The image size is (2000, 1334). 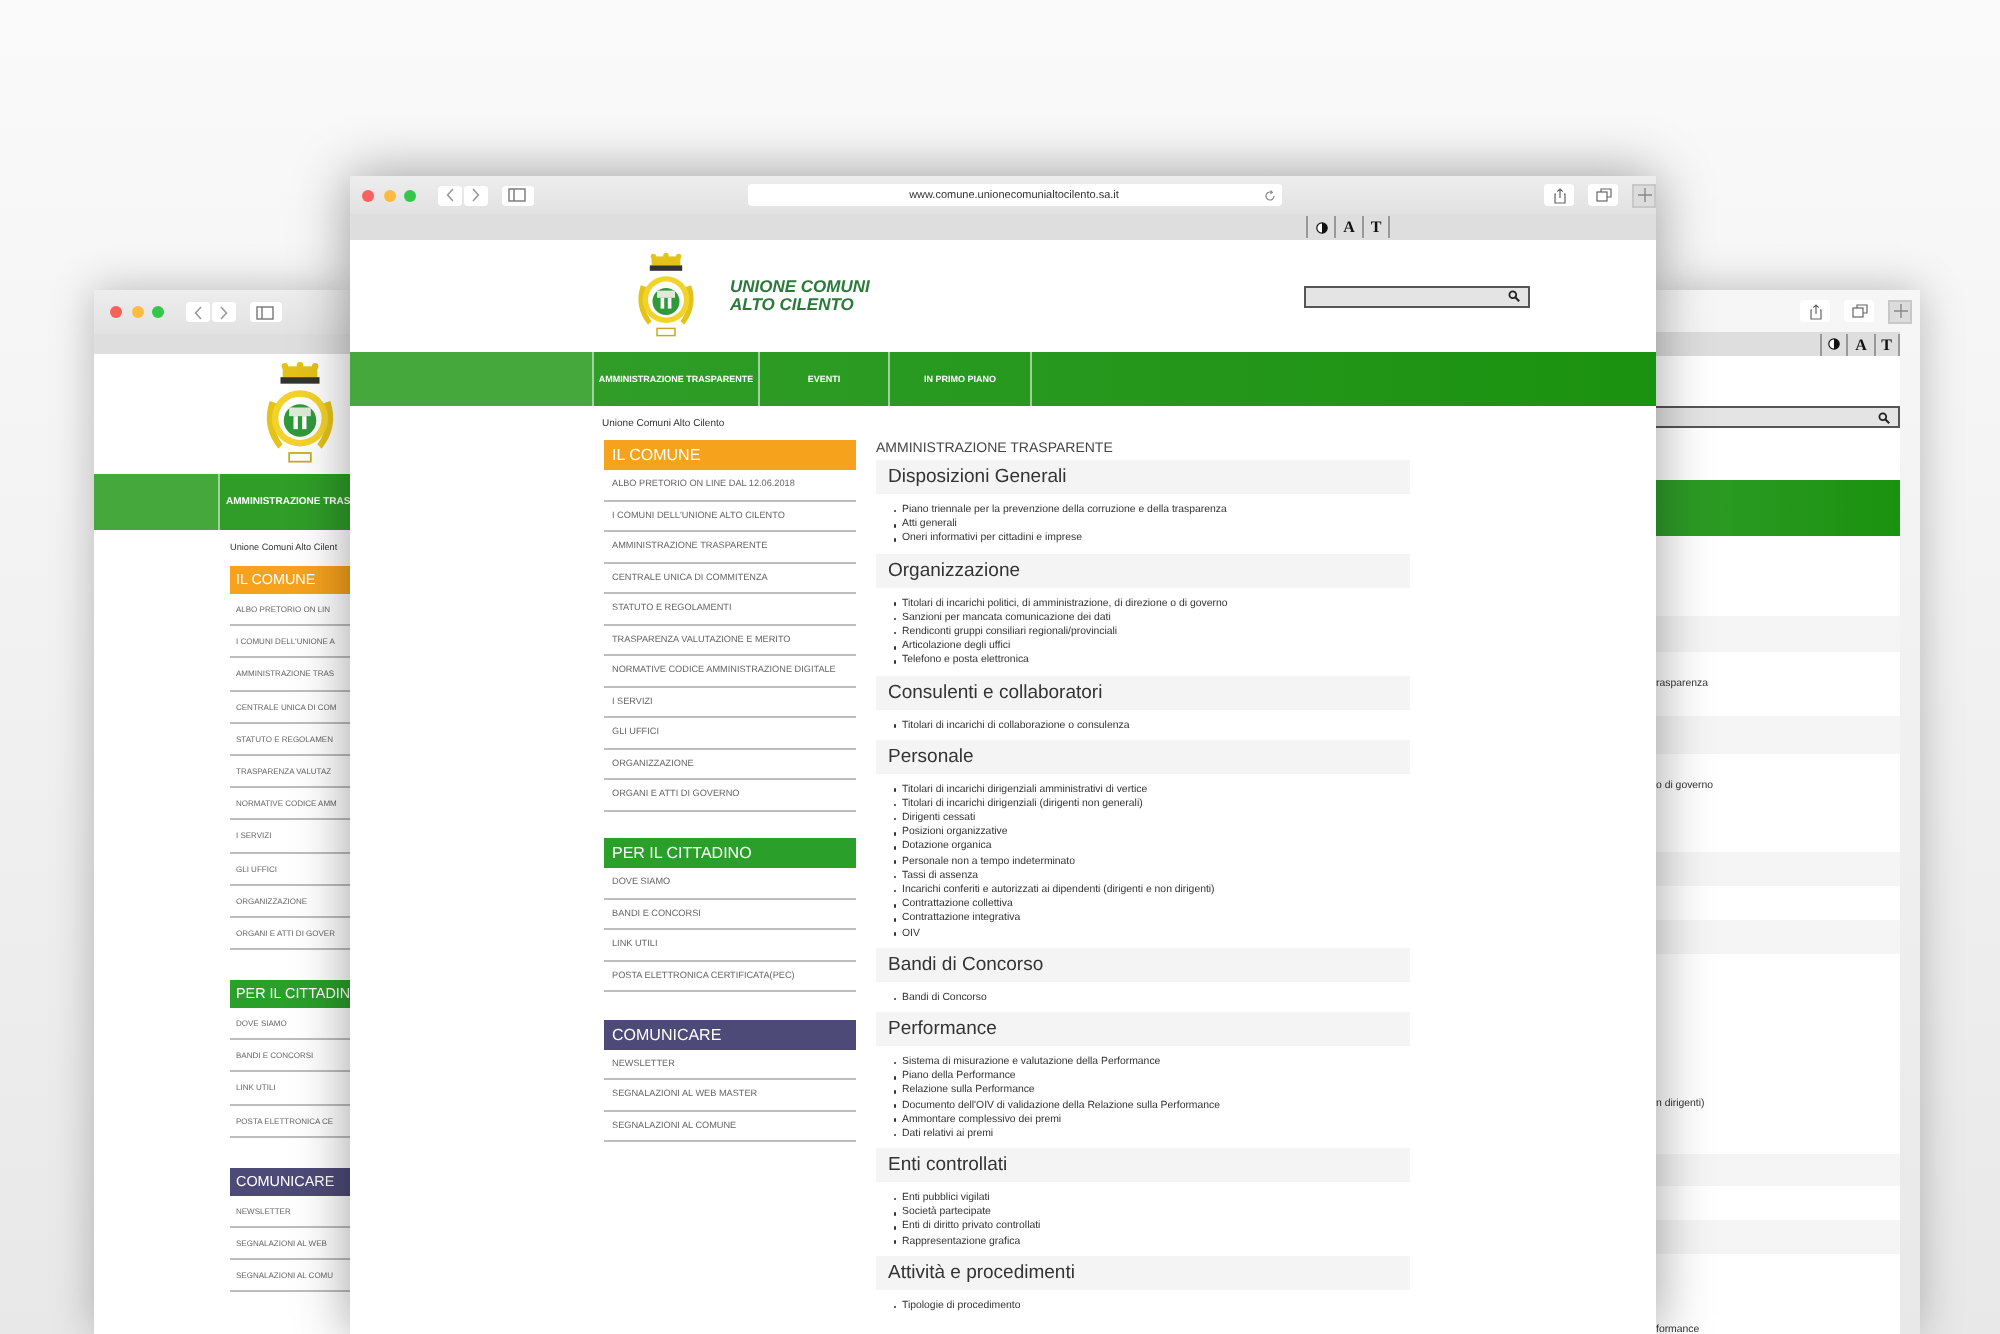 I want to click on section-heading: Attività e procedimenti, so click(x=1143, y=1272).